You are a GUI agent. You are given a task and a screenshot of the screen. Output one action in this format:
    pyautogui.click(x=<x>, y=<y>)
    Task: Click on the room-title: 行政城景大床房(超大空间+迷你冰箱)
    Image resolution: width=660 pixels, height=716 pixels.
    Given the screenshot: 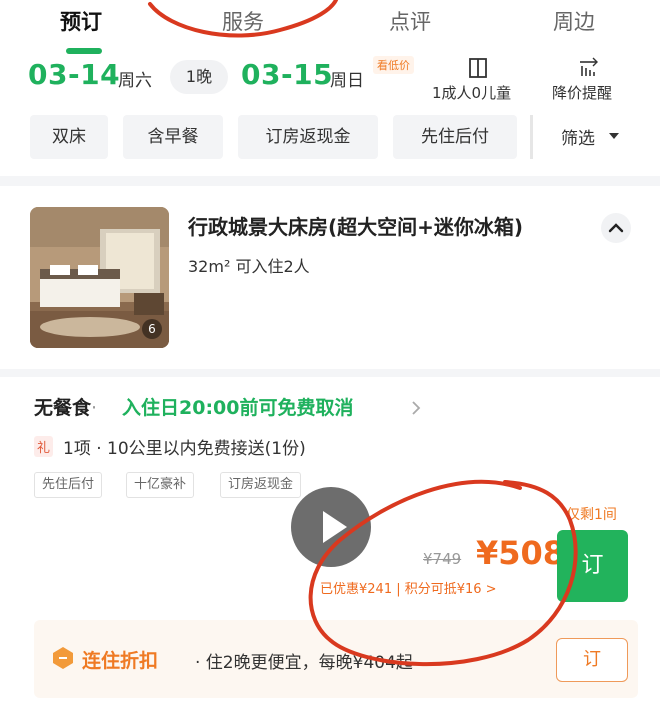 What is the action you would take?
    pyautogui.click(x=356, y=227)
    